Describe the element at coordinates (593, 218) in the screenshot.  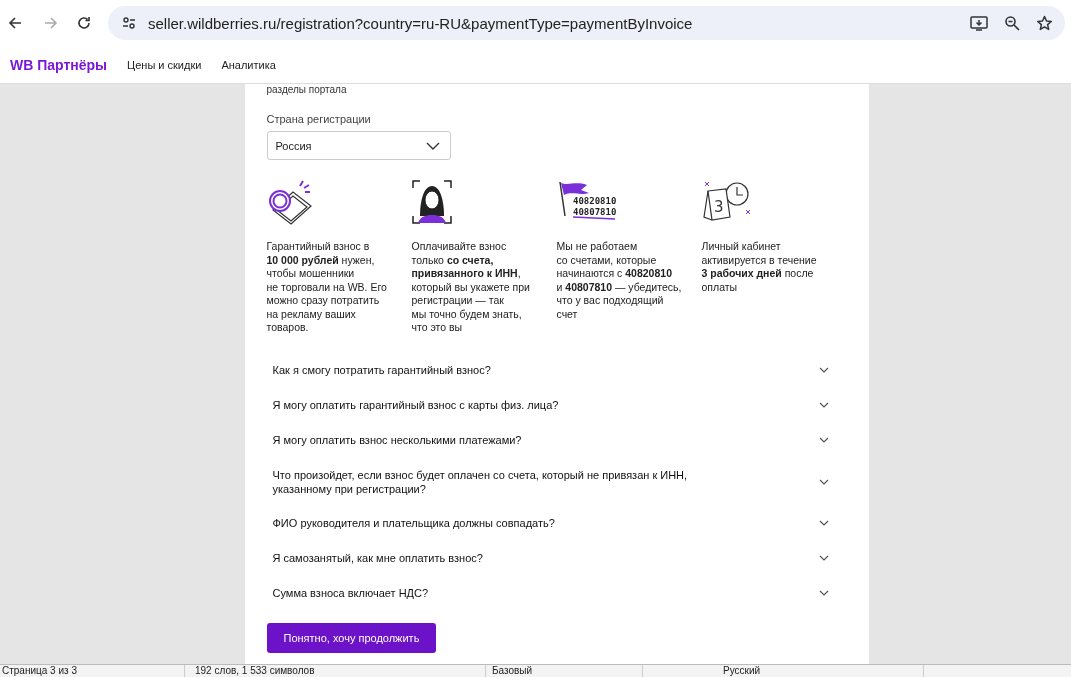
I see `strike-line` at that location.